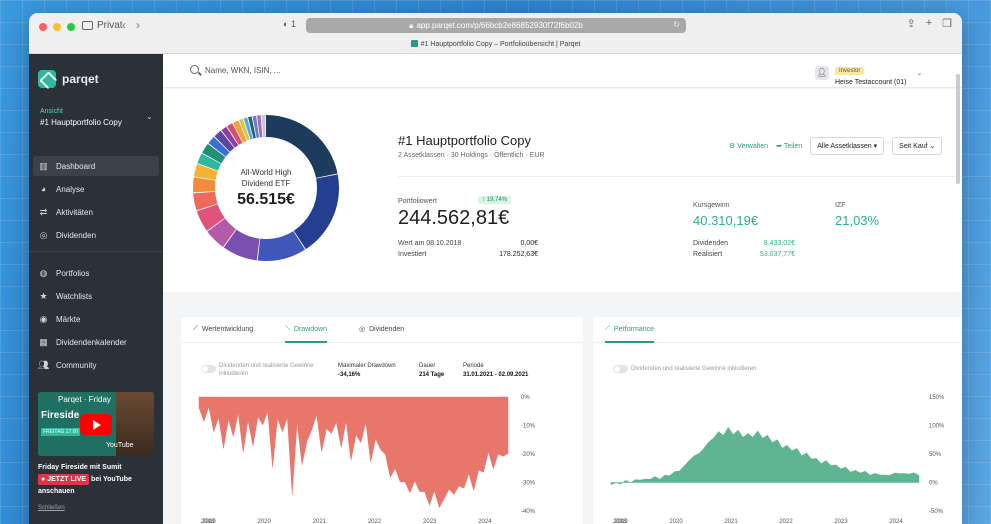  Describe the element at coordinates (43, 211) in the screenshot. I see `transfer-icon: ⇄` at that location.